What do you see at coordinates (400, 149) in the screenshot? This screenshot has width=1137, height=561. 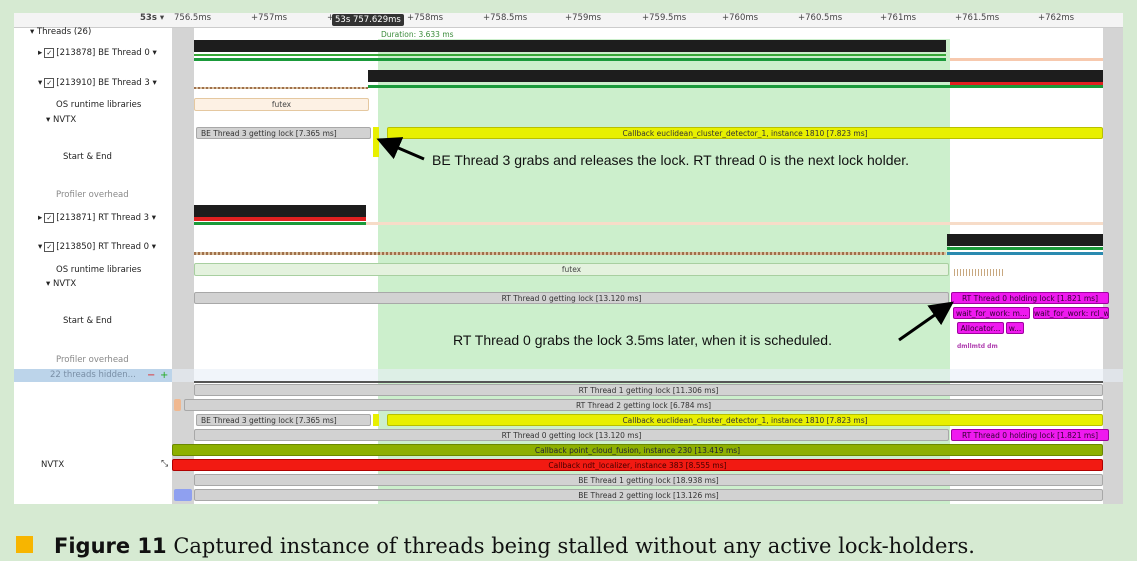 I see `be3-arrow` at bounding box center [400, 149].